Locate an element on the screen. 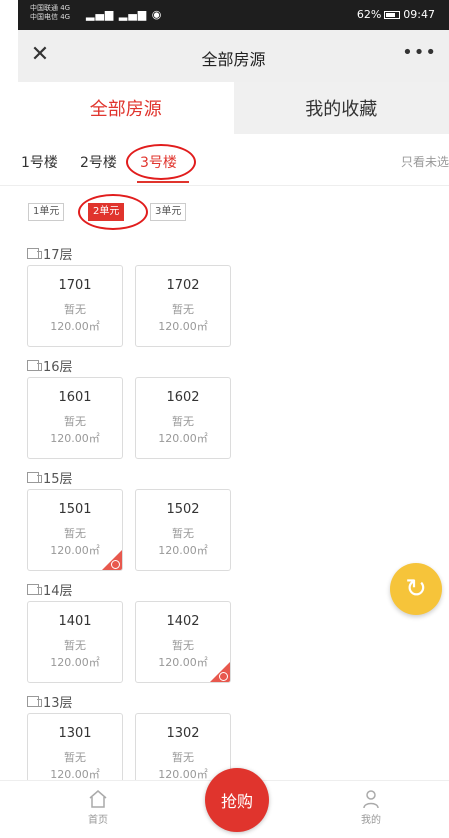  nav-bar: ✕ 全部房源 ••• is located at coordinates (233, 56).